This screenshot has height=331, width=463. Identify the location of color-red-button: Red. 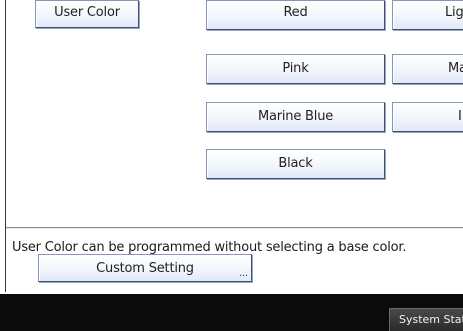
(295, 15).